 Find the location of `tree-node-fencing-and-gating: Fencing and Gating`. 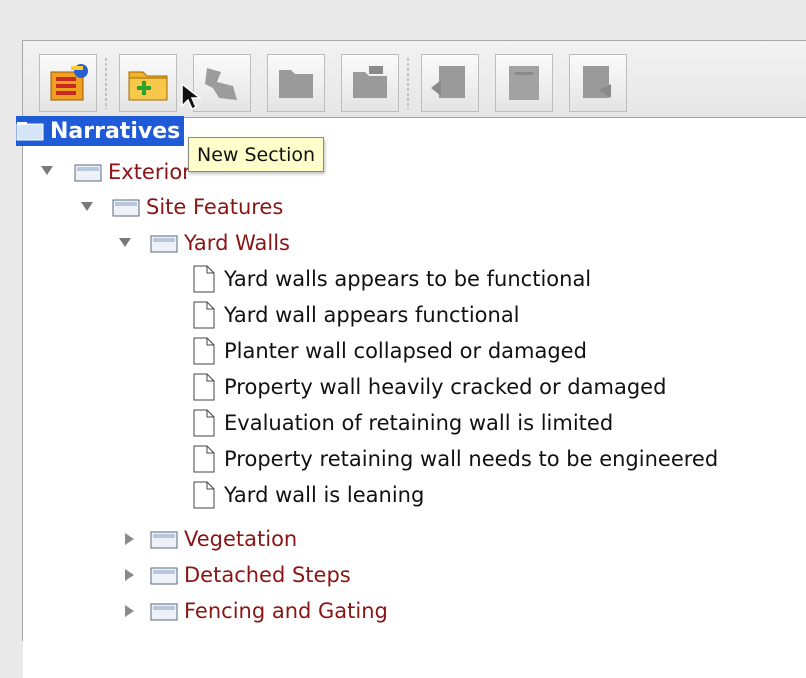

tree-node-fencing-and-gating: Fencing and Gating is located at coordinates (269, 611).